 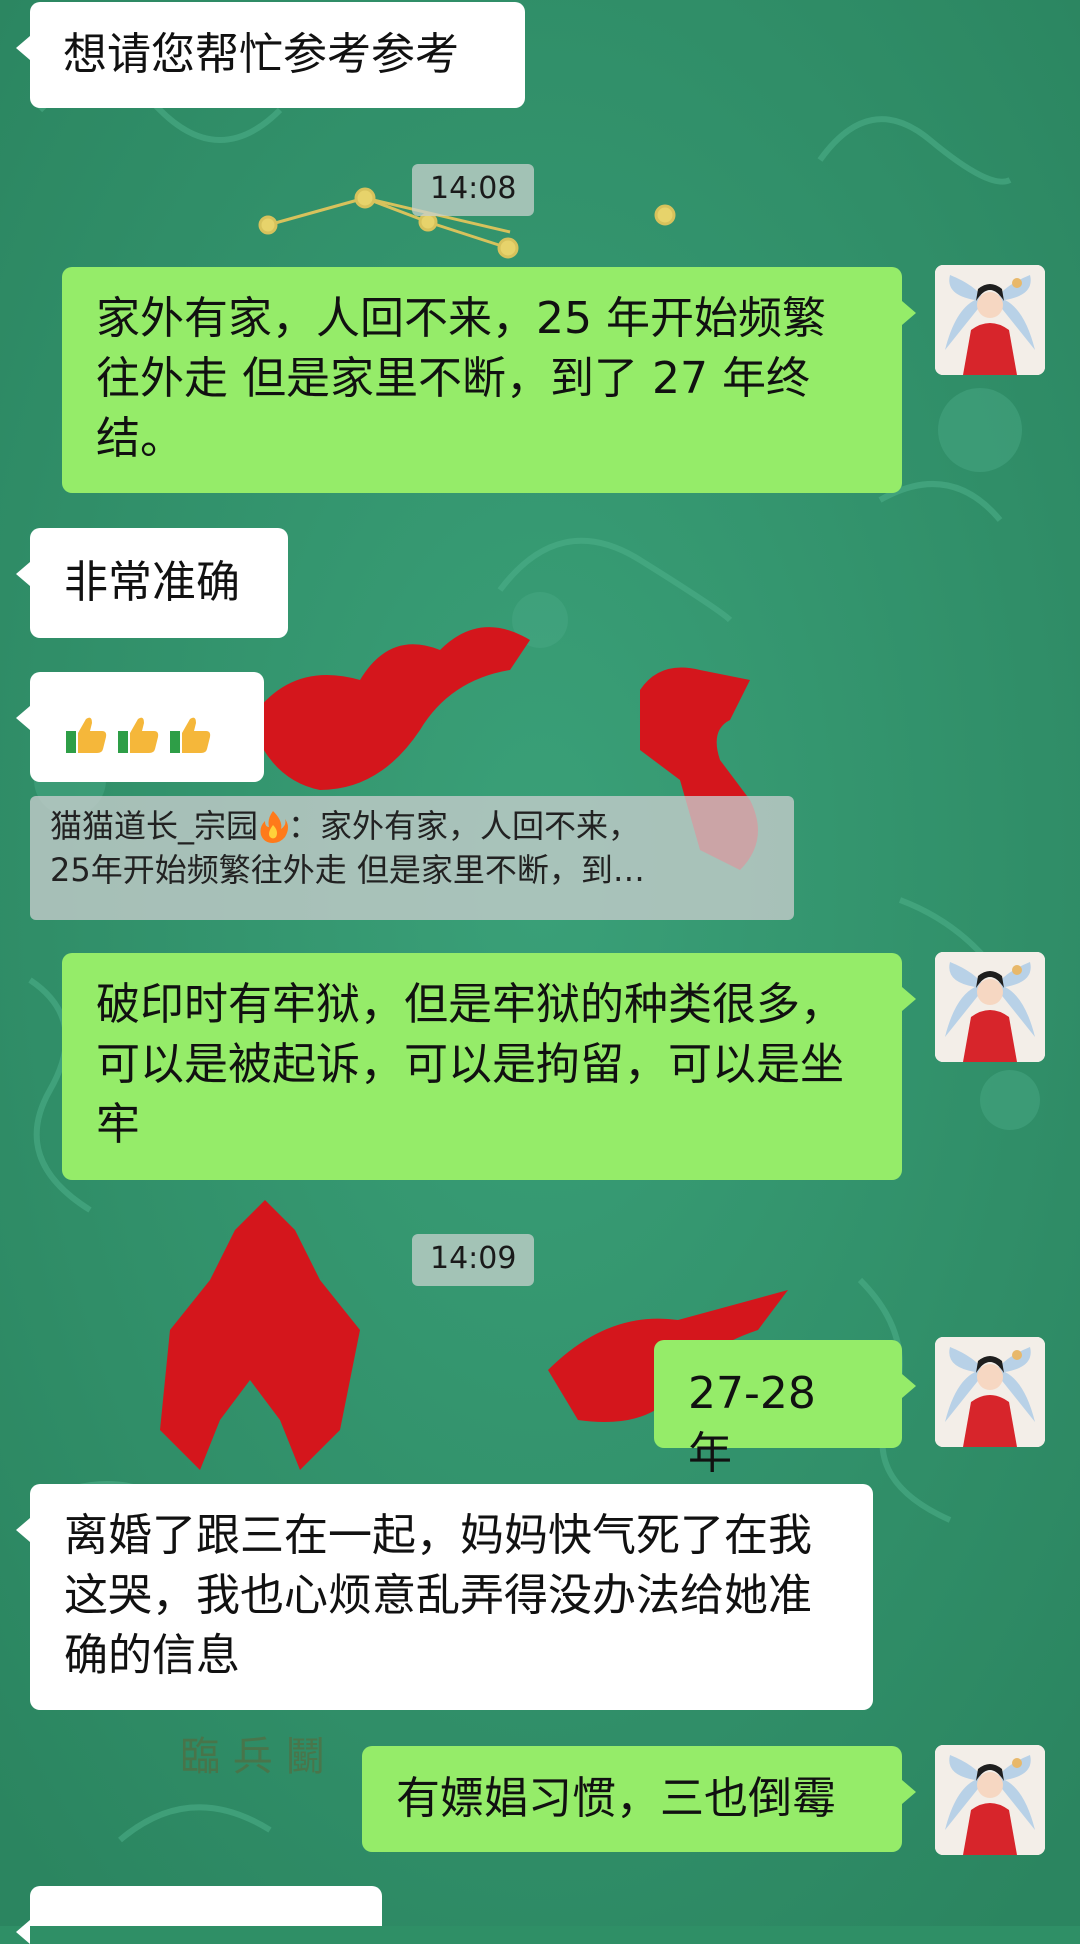 I want to click on message-text: 家外有家，人回不来，25 年开始频繁往外走 但是家里不断，到了 27 年终结。, so click(x=461, y=378).